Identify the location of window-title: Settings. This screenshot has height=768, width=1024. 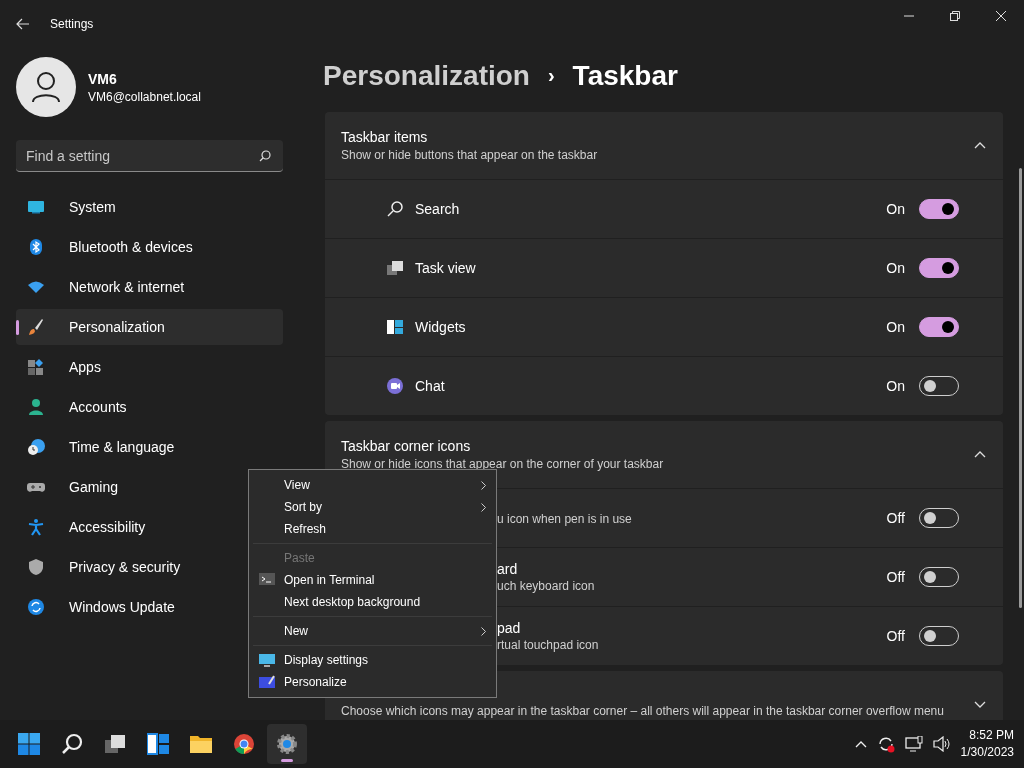
(72, 24).